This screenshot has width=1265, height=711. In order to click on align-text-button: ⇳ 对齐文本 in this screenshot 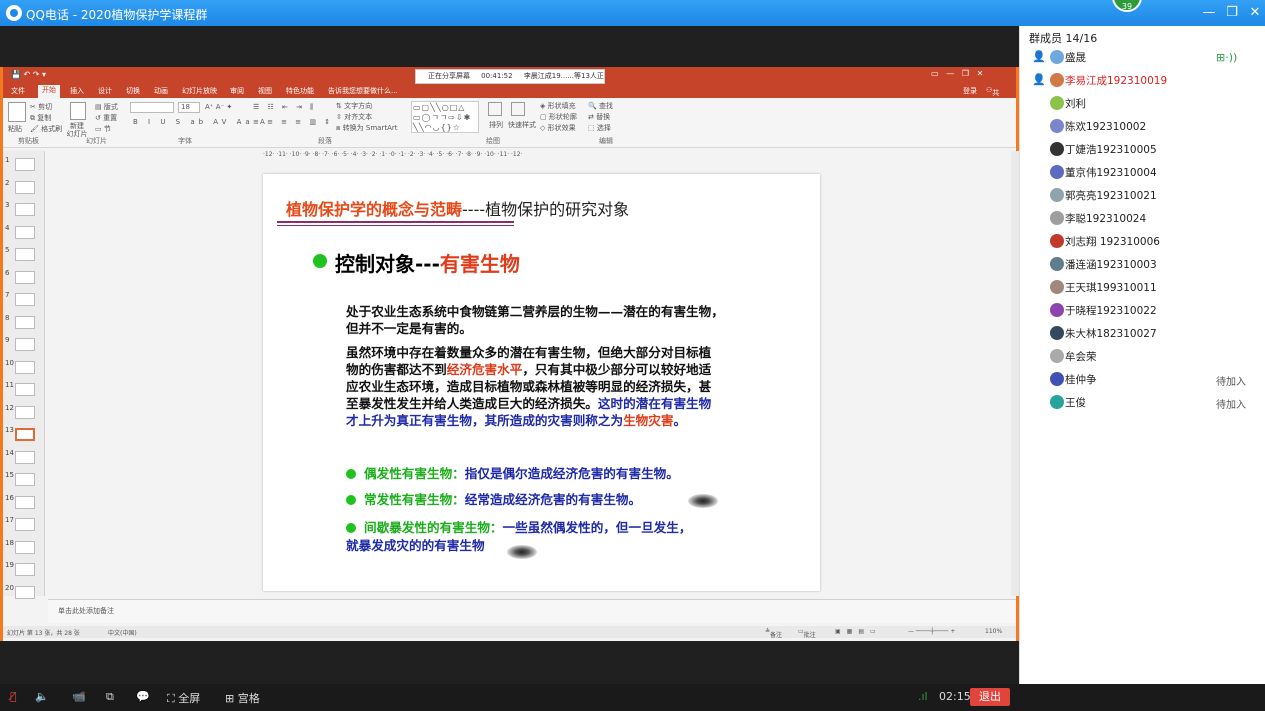, I will do `click(354, 117)`.